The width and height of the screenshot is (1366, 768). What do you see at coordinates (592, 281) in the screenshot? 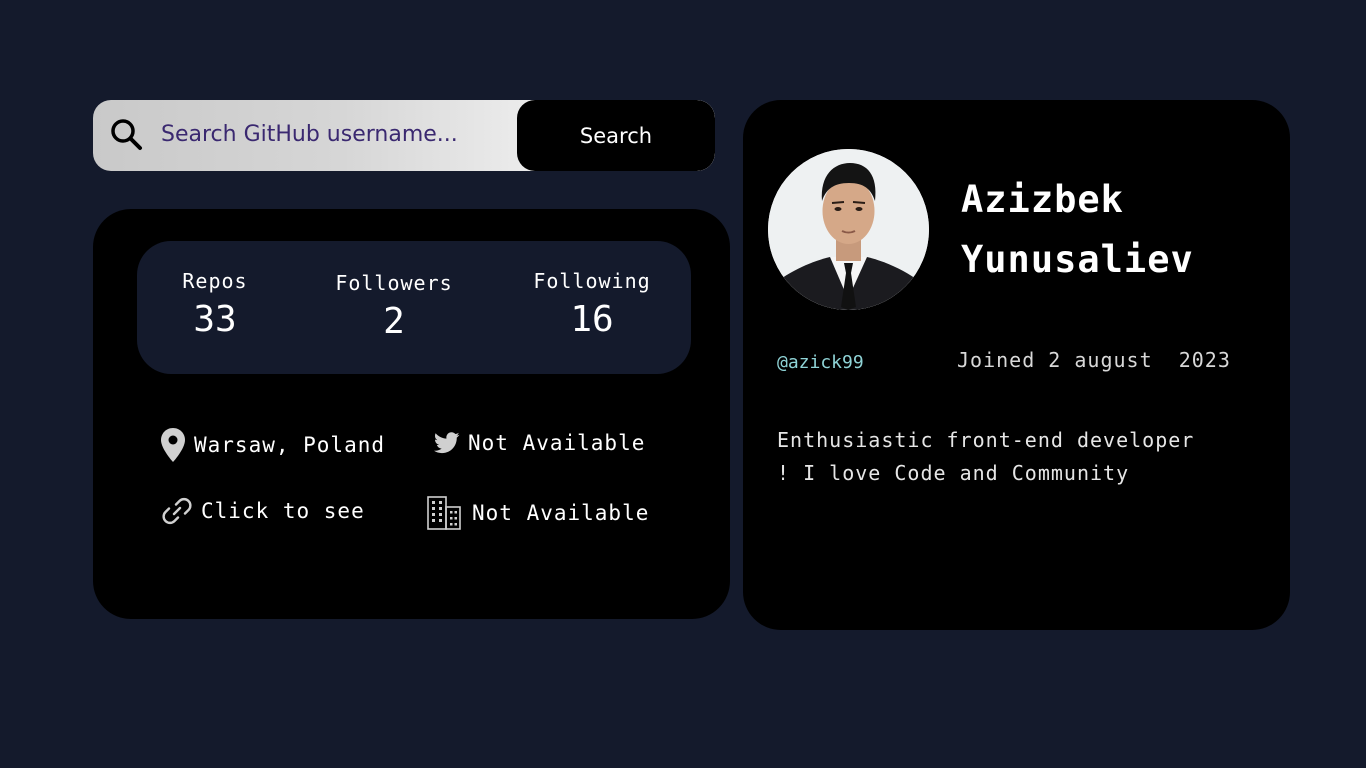
I see `following-label: Following` at bounding box center [592, 281].